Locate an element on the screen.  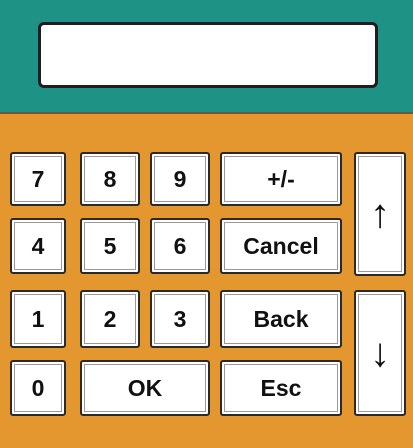
key-9: 9 is located at coordinates (180, 179).